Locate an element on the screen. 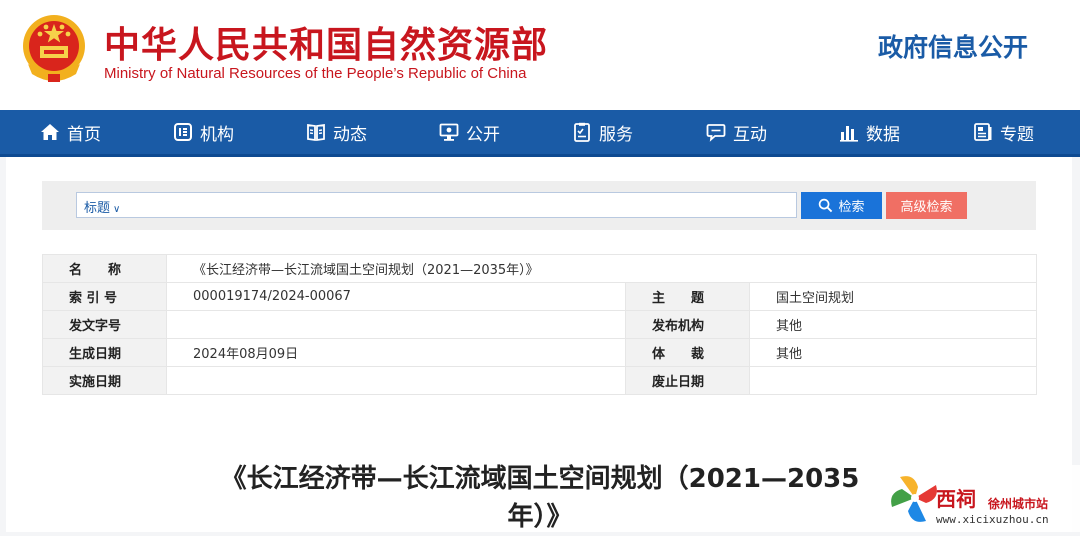 This screenshot has width=1080, height=536. table-row: 实施日期 废止日期 is located at coordinates (540, 381).